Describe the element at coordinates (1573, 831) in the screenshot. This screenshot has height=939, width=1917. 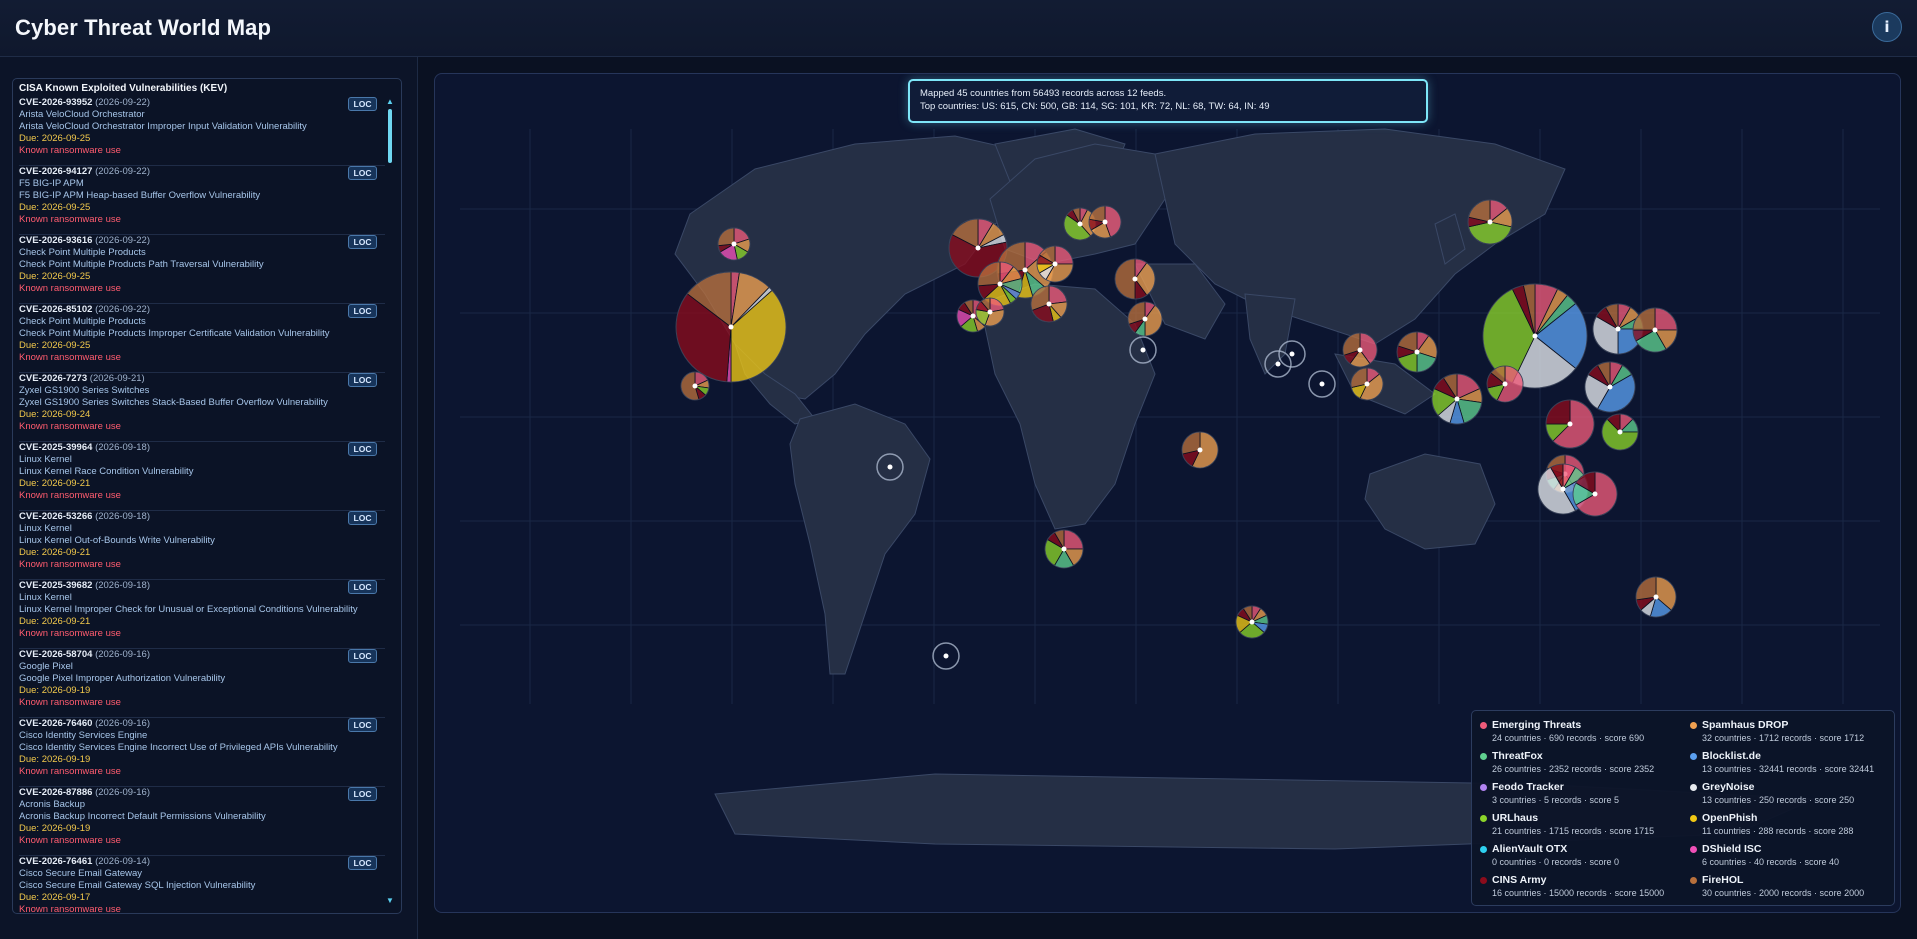
I see `legend-feed-stats: 21 countries · 1715 records · score 1715` at that location.